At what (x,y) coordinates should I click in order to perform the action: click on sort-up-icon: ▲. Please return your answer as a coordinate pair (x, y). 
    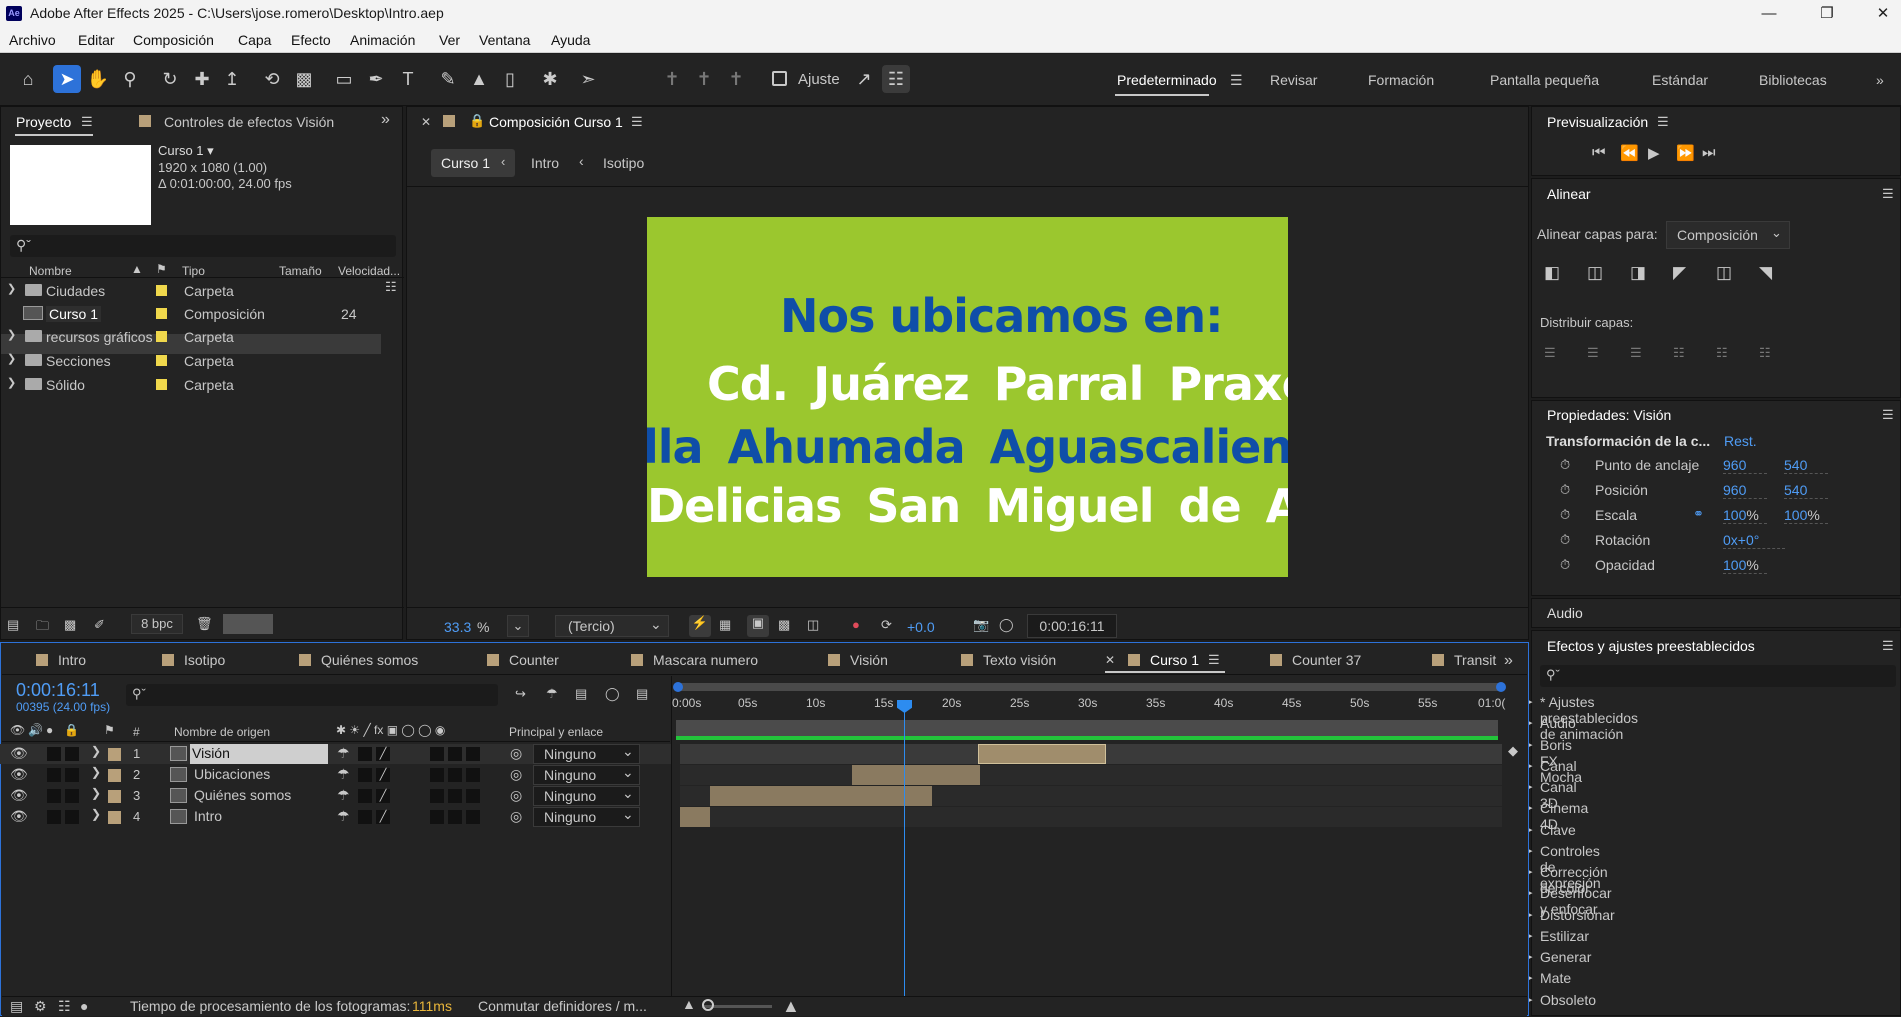
    Looking at the image, I should click on (137, 269).